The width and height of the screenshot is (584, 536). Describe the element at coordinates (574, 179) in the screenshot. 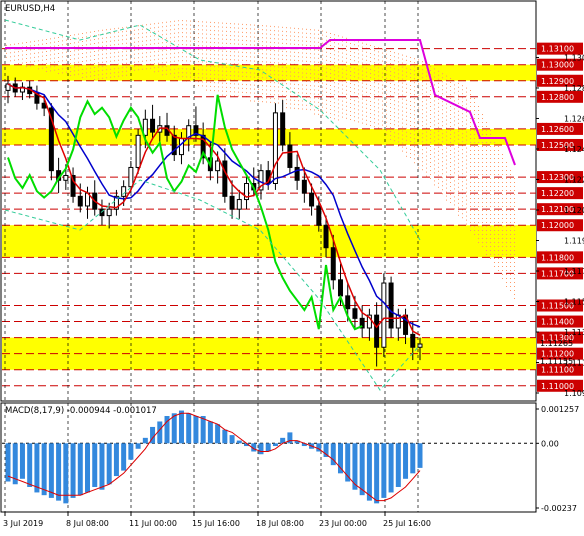

I see `y-tick-label: 1.12285` at that location.